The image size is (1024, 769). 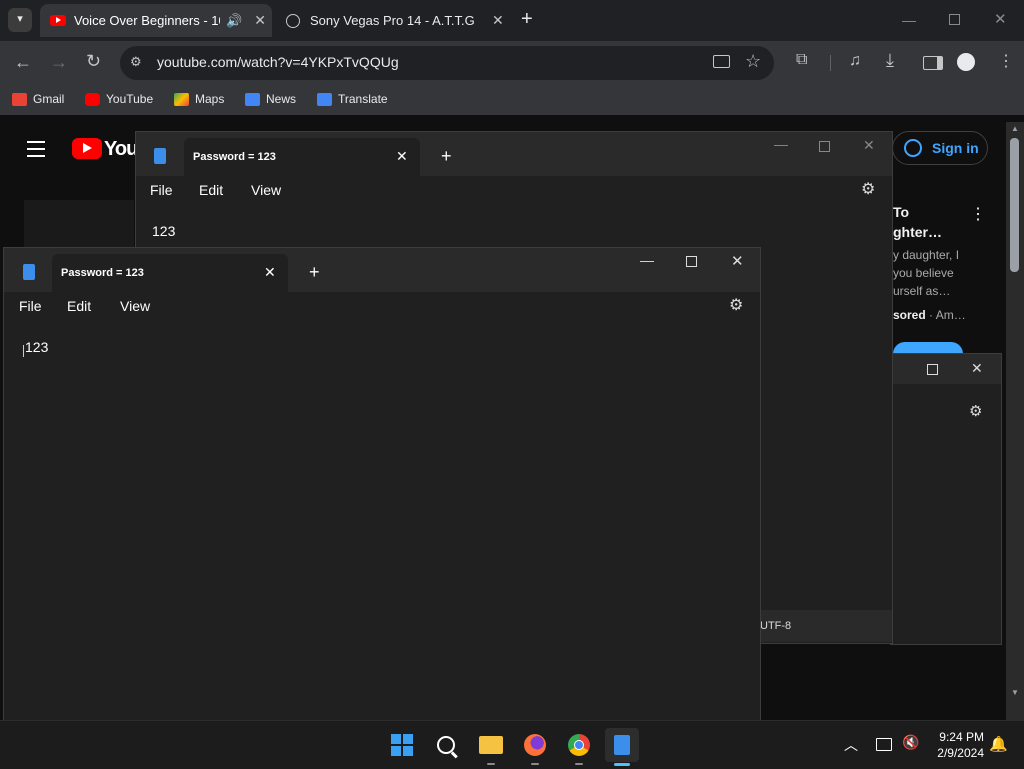 What do you see at coordinates (851, 745) in the screenshot?
I see `show-hidden-icons-icon: ︿` at bounding box center [851, 745].